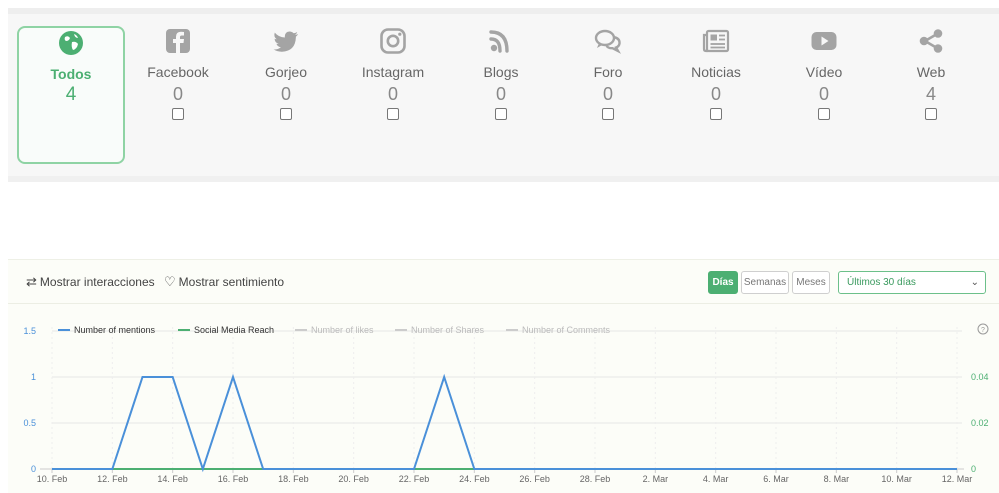 The width and height of the screenshot is (999, 493). What do you see at coordinates (957, 479) in the screenshot?
I see `x-tick-label: 12. Mar` at bounding box center [957, 479].